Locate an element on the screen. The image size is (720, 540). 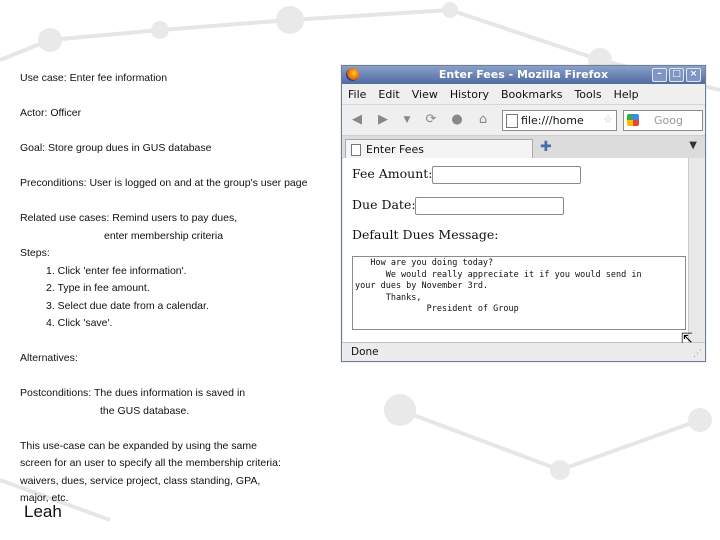
note-line: major, etc. is located at coordinates (44, 498).